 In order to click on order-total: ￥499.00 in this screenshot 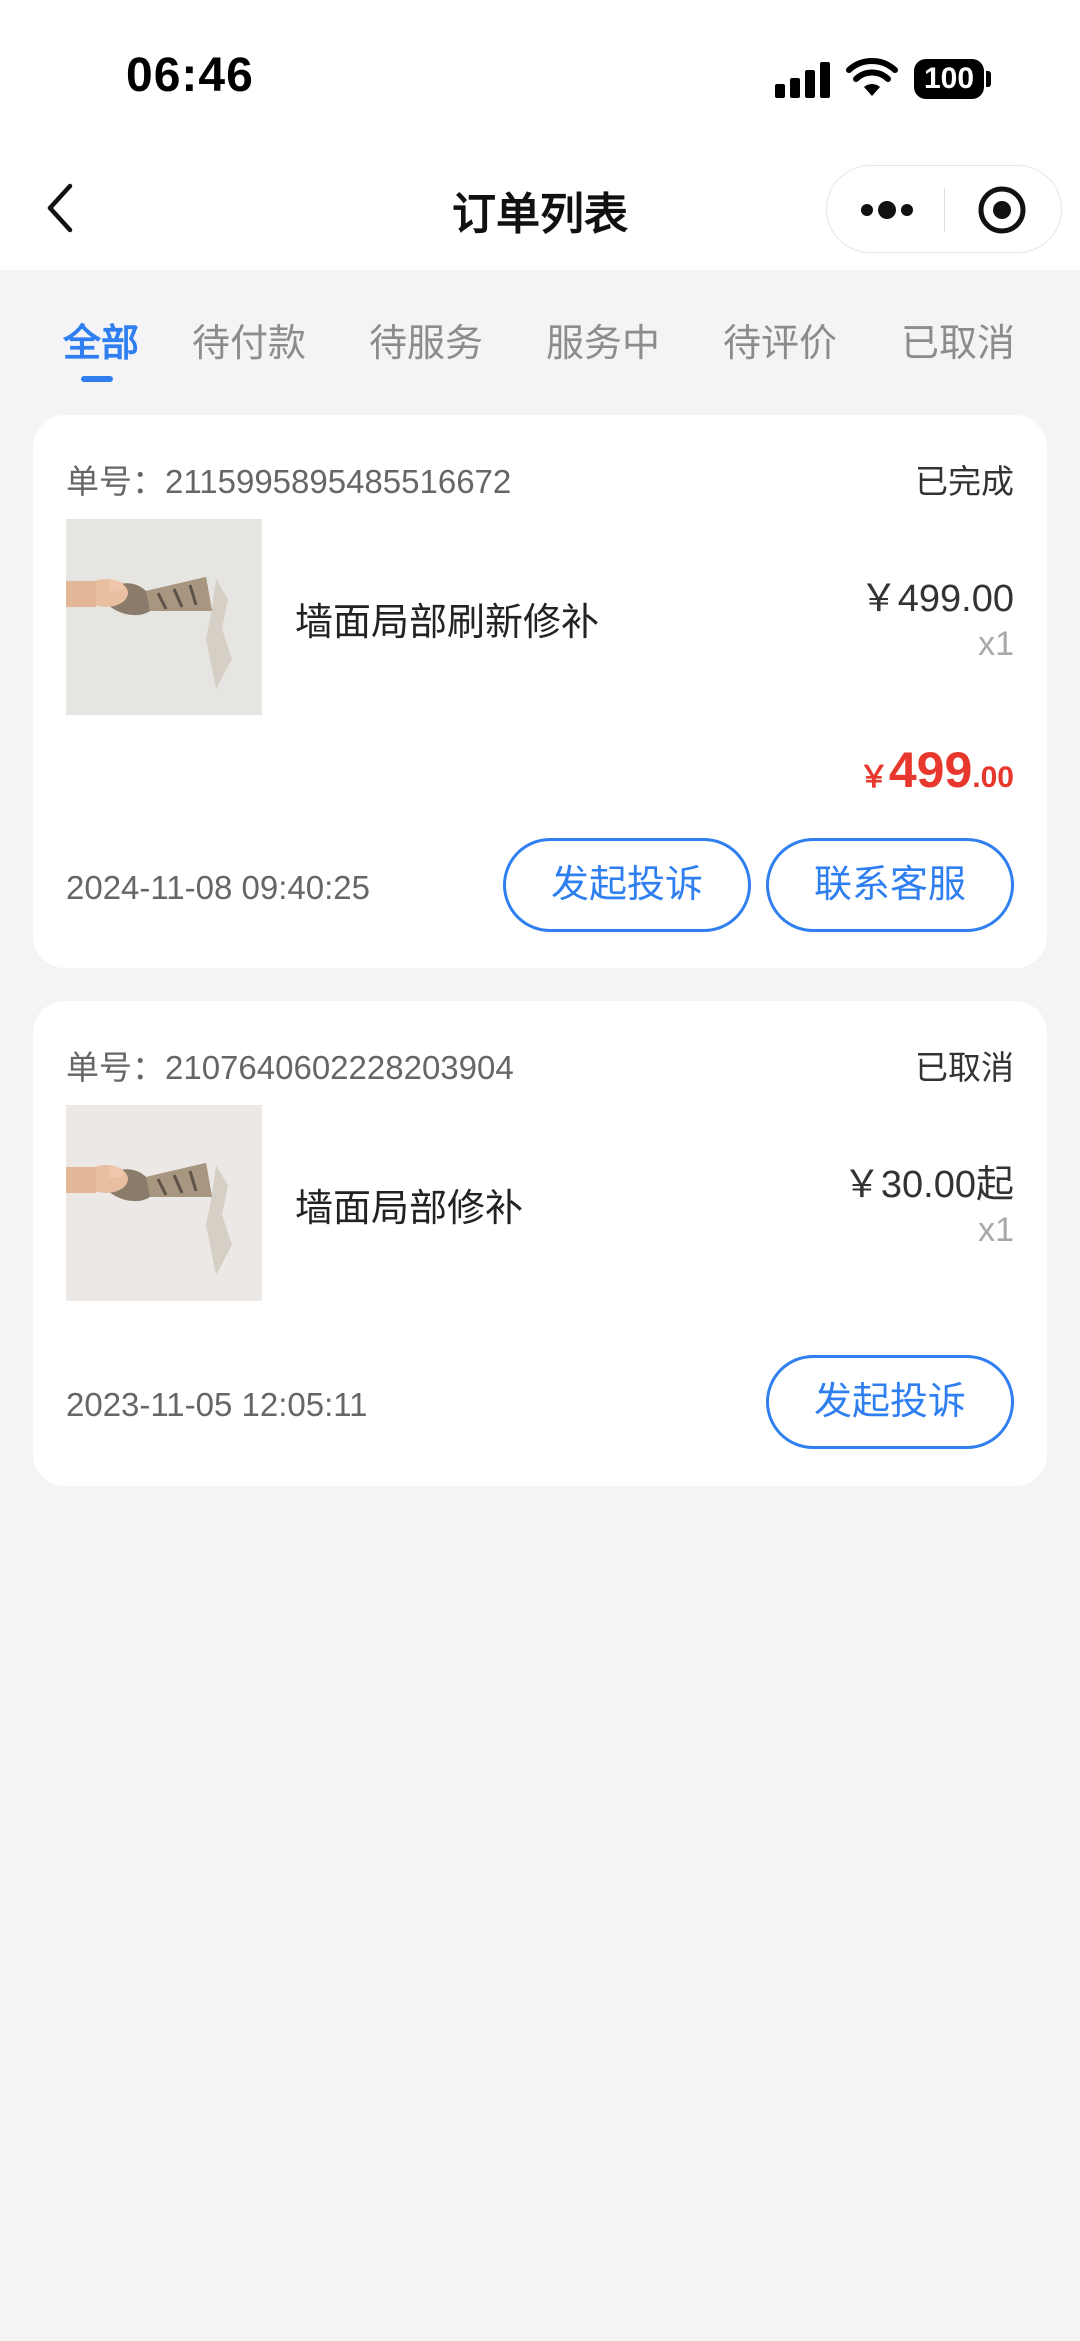, I will do `click(936, 770)`.